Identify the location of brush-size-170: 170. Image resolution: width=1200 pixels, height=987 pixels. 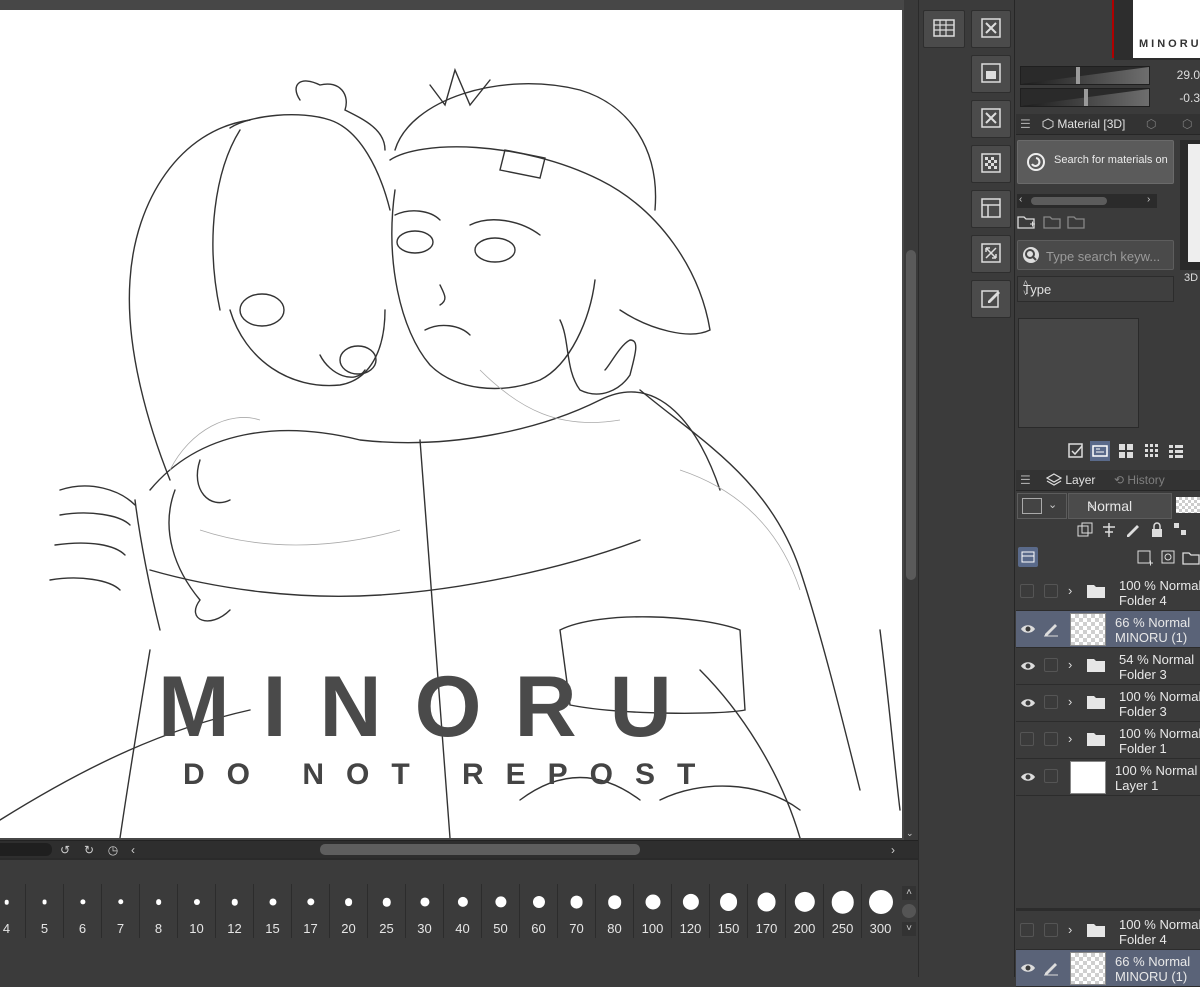
(766, 911).